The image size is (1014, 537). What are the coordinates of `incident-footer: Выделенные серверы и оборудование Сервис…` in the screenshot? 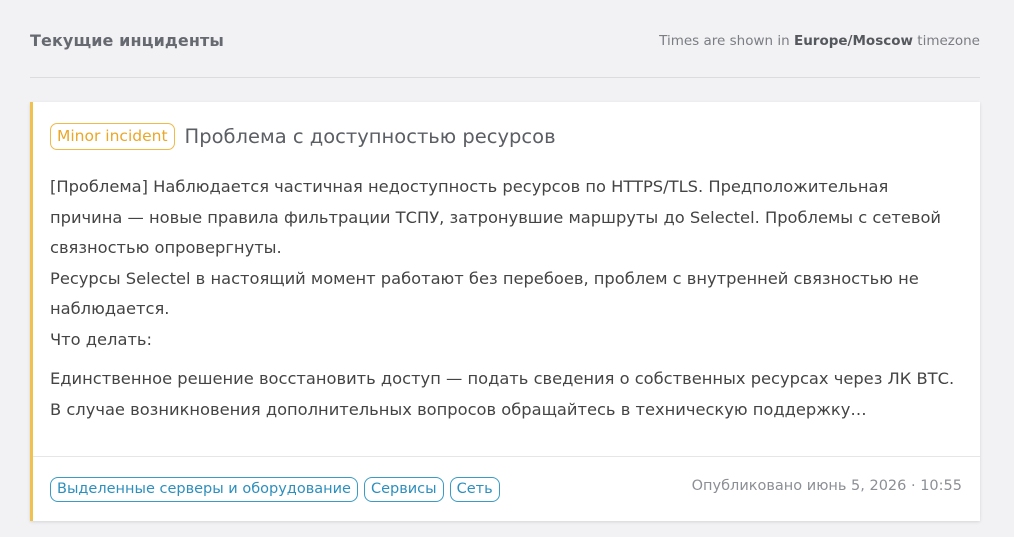 It's located at (506, 488).